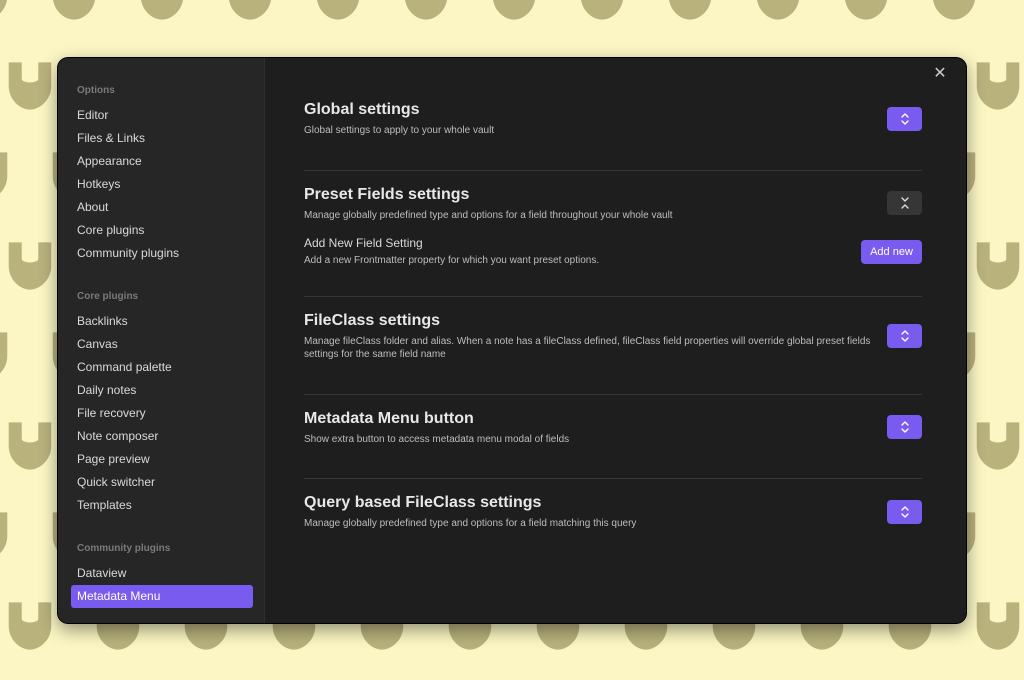 The width and height of the screenshot is (1024, 680). Describe the element at coordinates (108, 296) in the screenshot. I see `sidebar-heading-core-plugins: Core plugins` at that location.